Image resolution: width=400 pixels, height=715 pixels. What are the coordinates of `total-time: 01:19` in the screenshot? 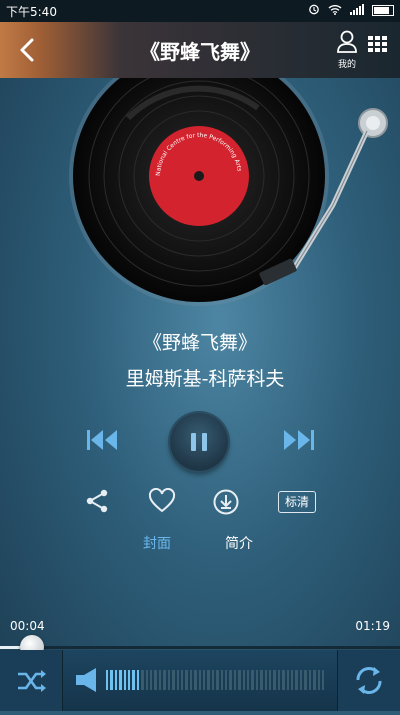 It's located at (372, 626).